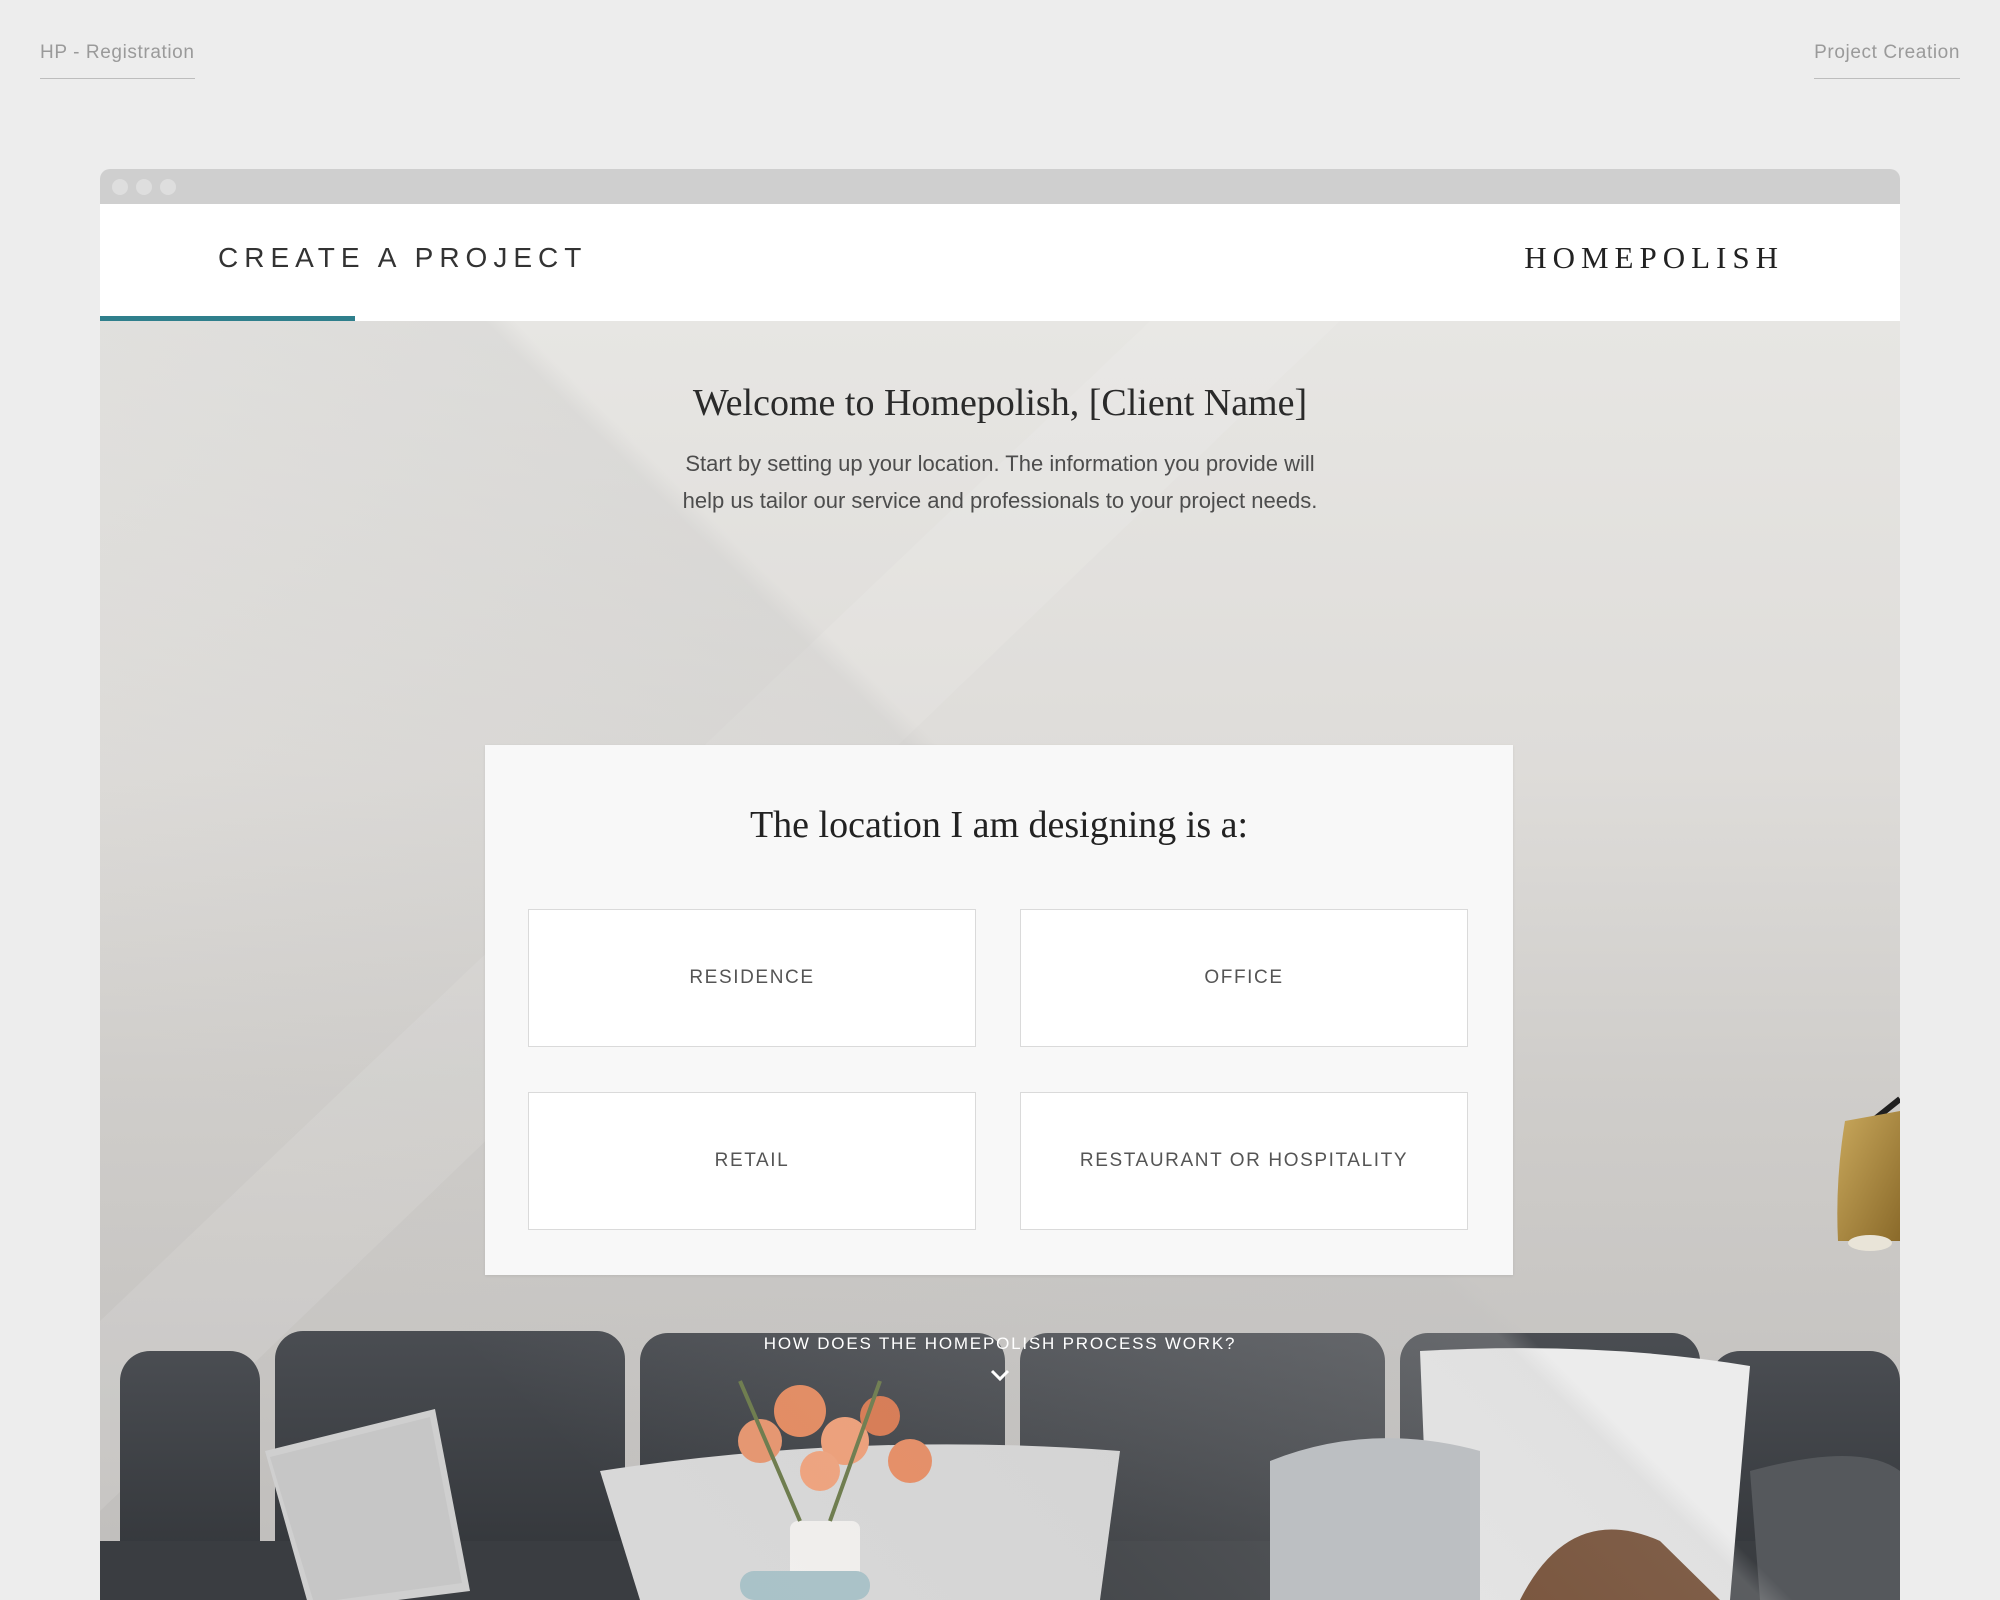 This screenshot has width=2000, height=1600. I want to click on option-office-button: OFFICE, so click(1244, 978).